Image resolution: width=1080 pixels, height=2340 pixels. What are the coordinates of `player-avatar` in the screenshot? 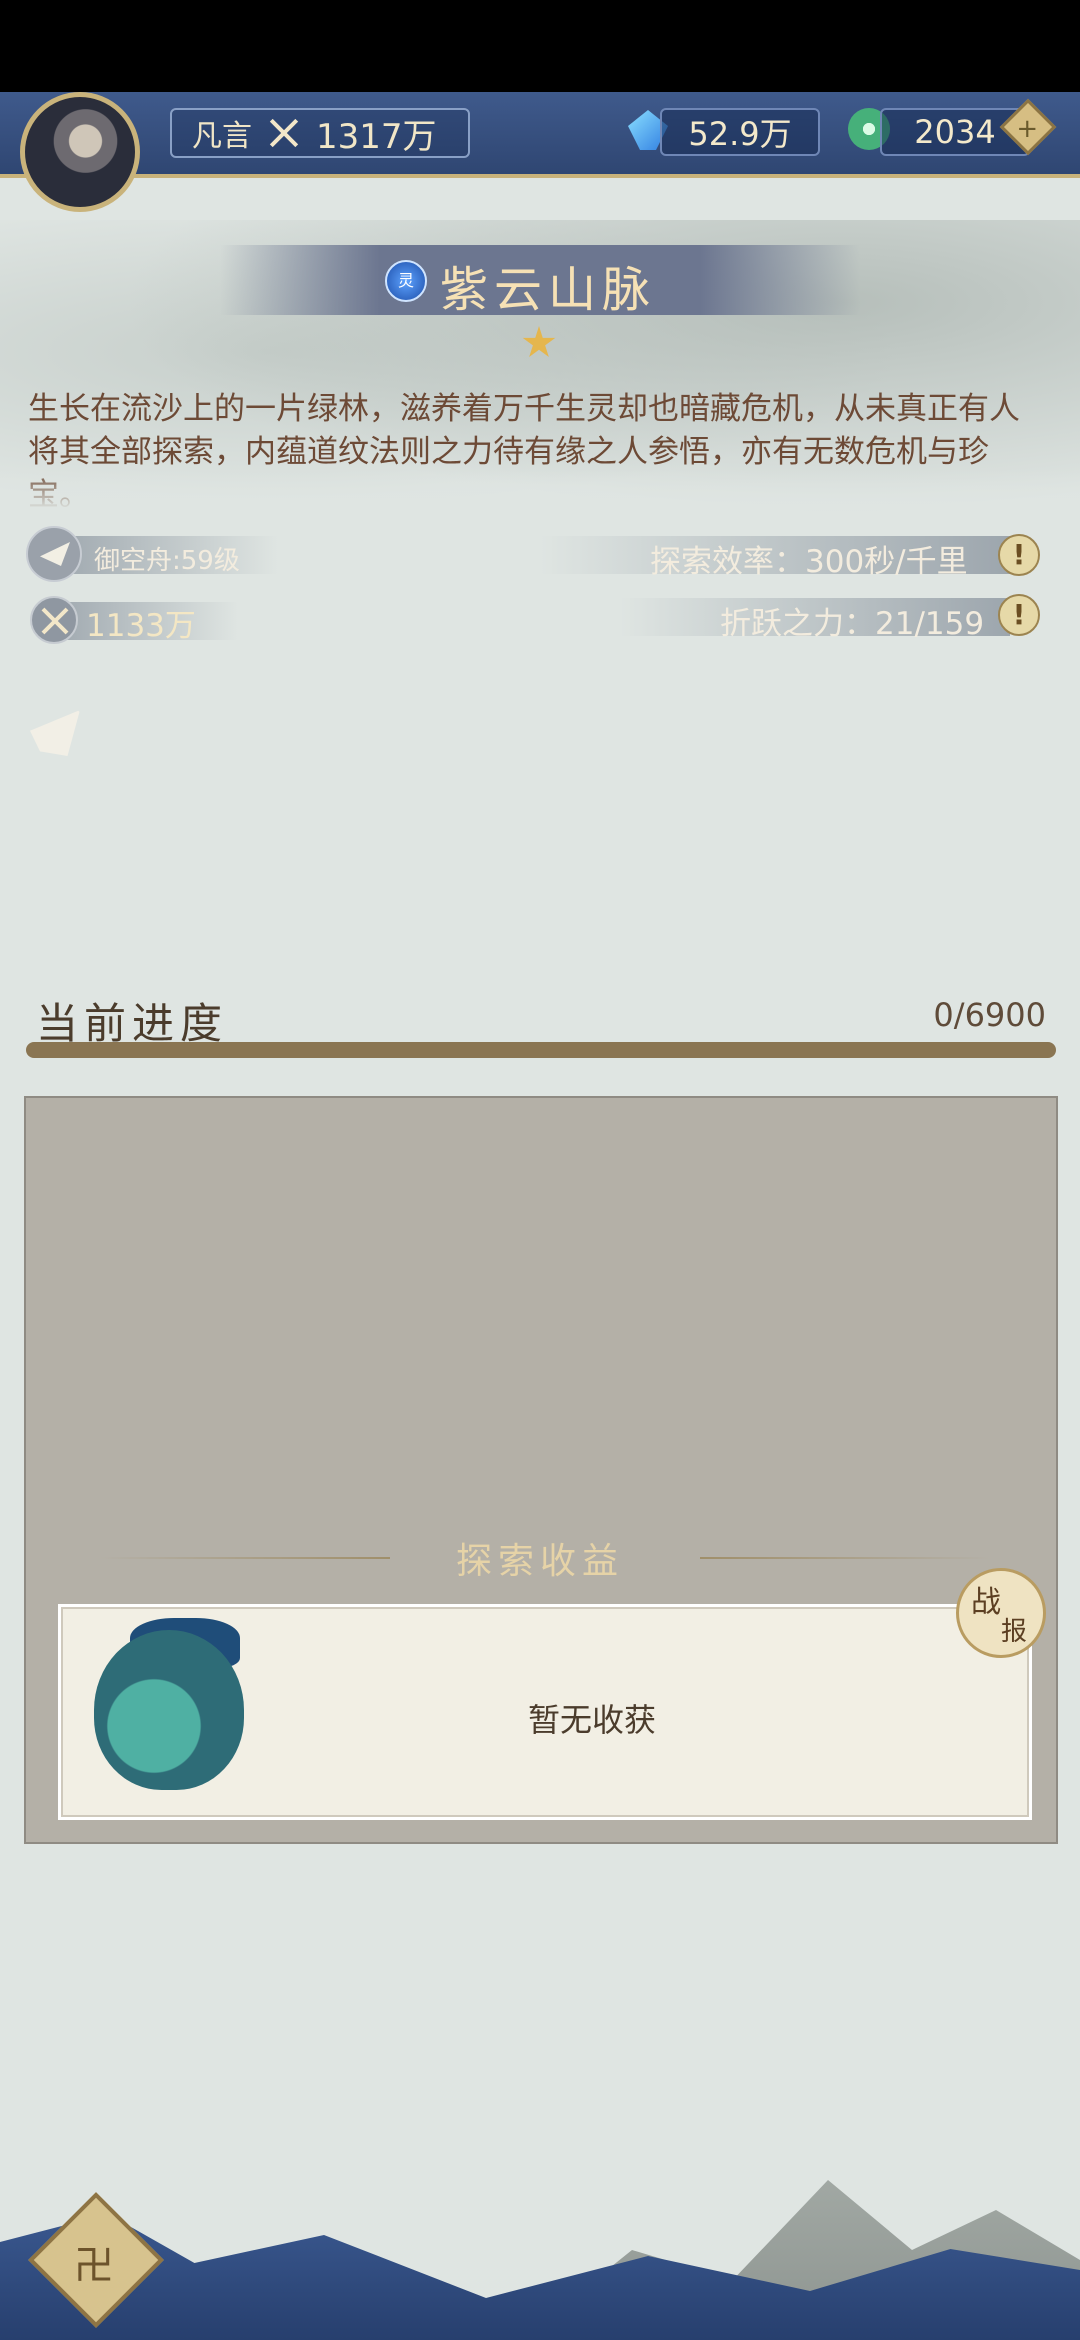 It's located at (80, 152).